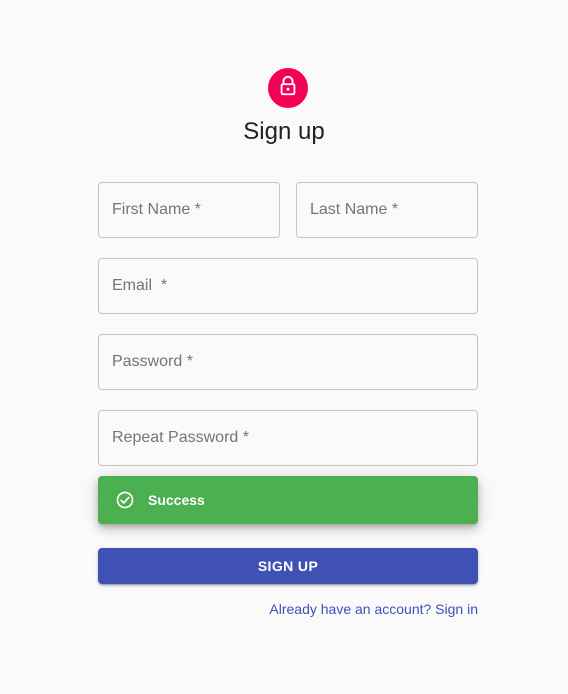 The width and height of the screenshot is (568, 694). What do you see at coordinates (373, 609) in the screenshot?
I see `sign-in-link: Already have an account? Sign in` at bounding box center [373, 609].